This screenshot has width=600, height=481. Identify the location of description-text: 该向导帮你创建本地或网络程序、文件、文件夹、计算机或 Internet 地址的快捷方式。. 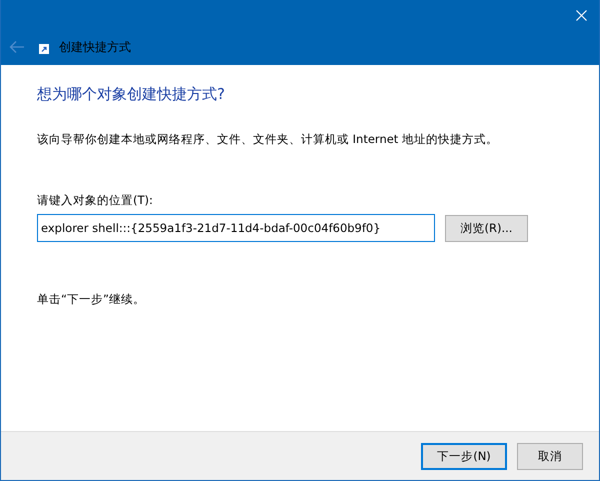
(268, 139).